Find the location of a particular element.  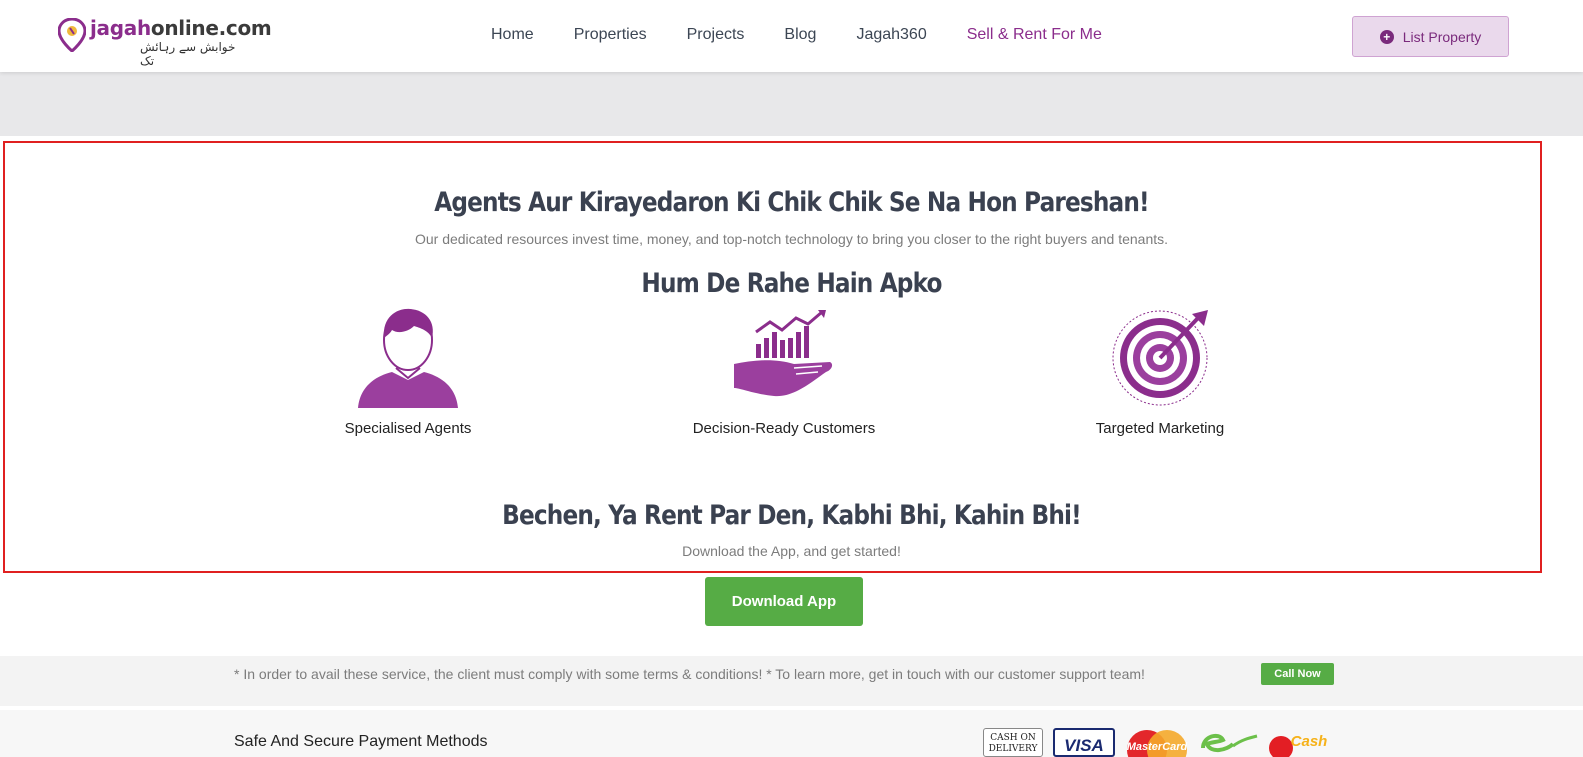

mastercard-logo: MasterCard is located at coordinates (1157, 743).